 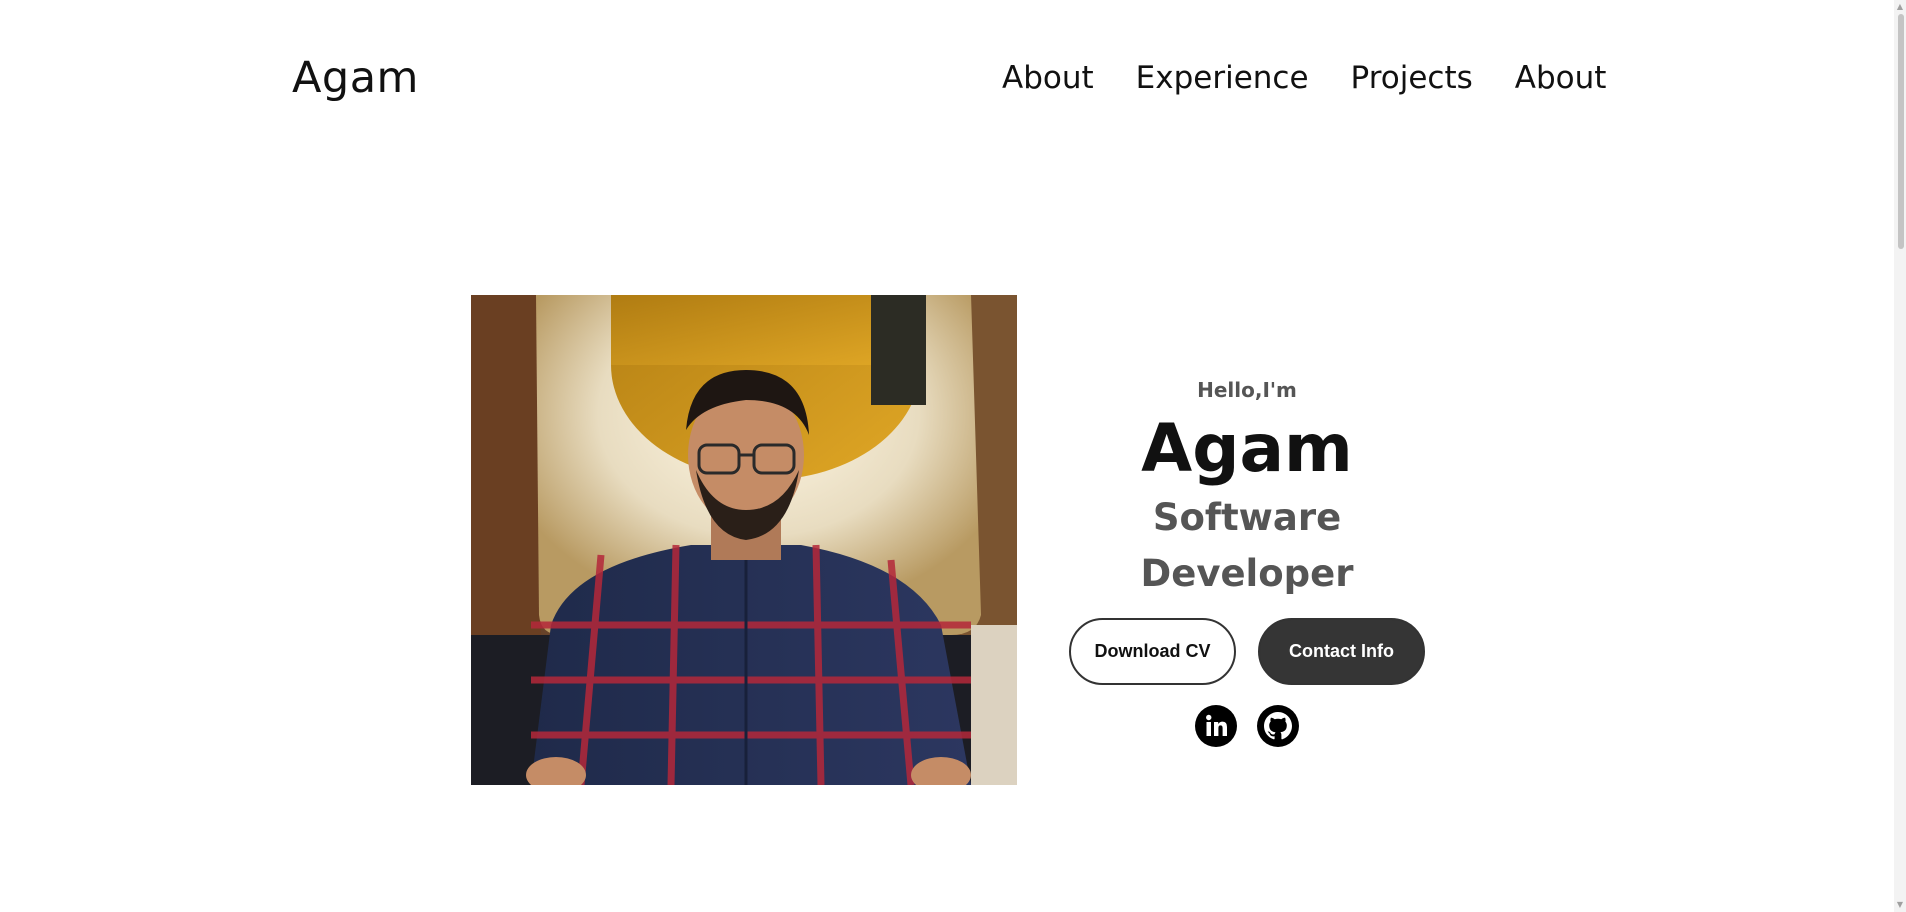 I want to click on hero-buttons: Download CV Contact Info, so click(x=1247, y=651).